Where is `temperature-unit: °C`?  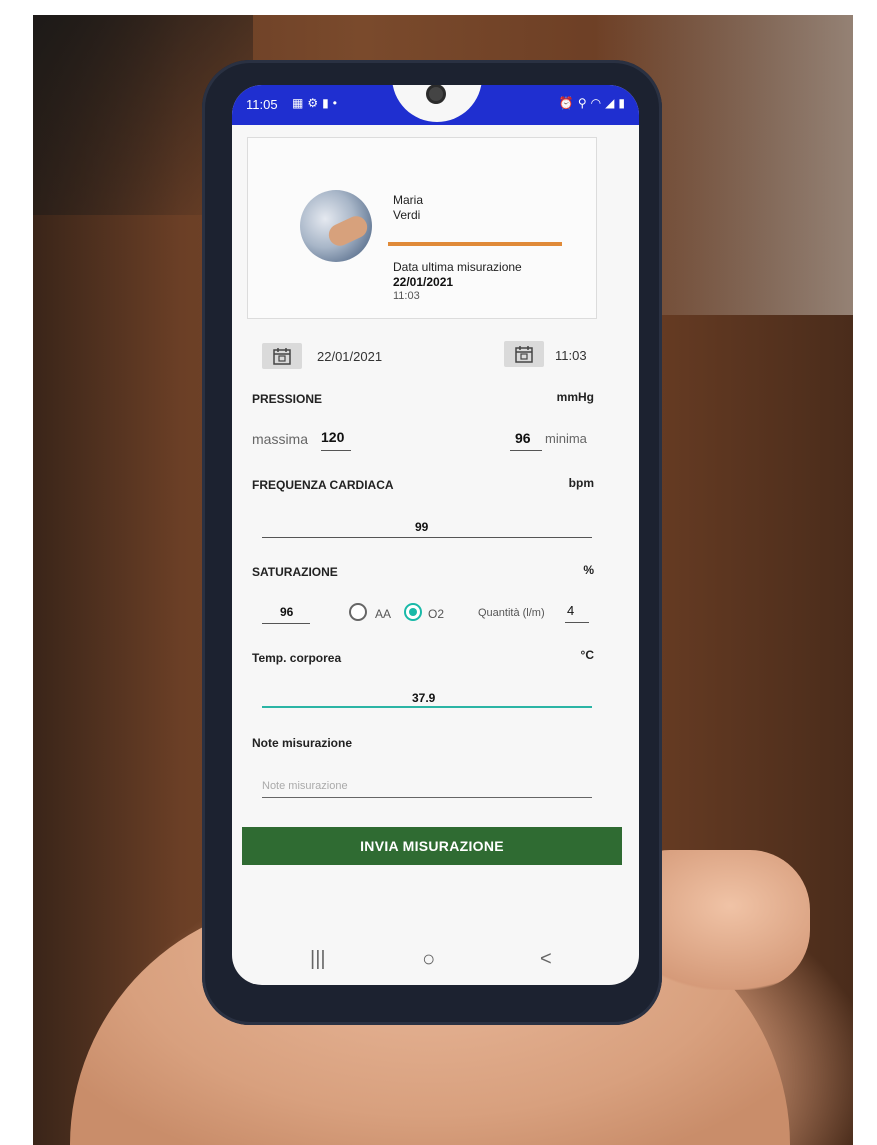 temperature-unit: °C is located at coordinates (587, 655).